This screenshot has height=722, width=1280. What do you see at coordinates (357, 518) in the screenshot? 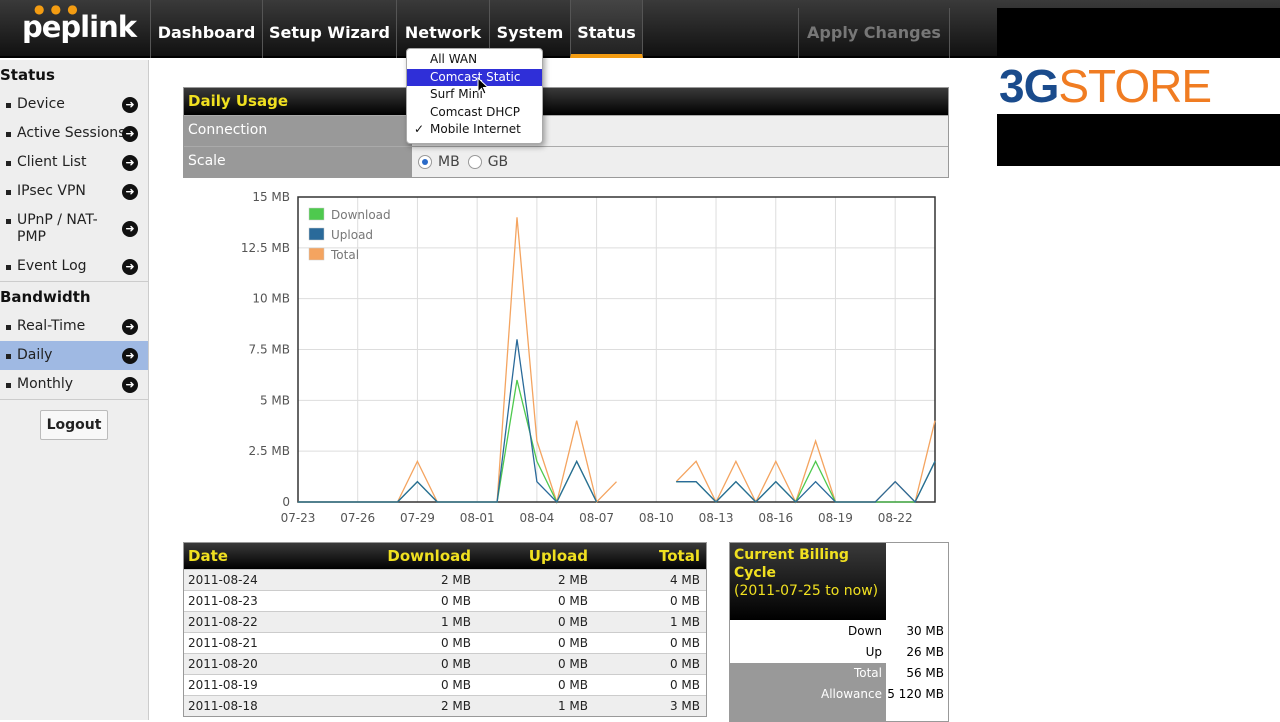
I see `x-tick-label: 07-26` at bounding box center [357, 518].